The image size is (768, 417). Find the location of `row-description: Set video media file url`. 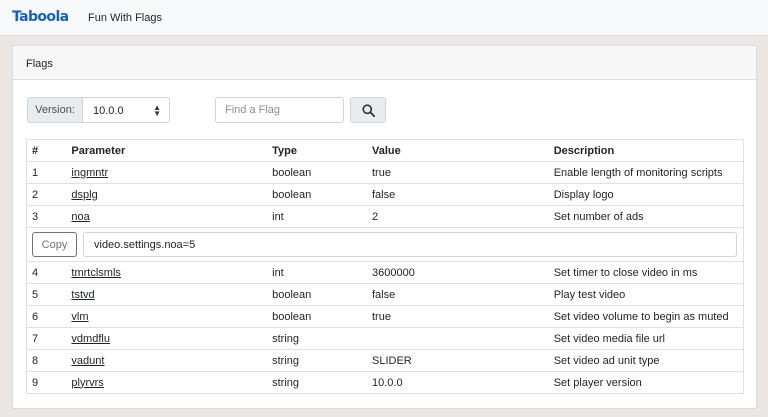

row-description: Set video media file url is located at coordinates (648, 338).